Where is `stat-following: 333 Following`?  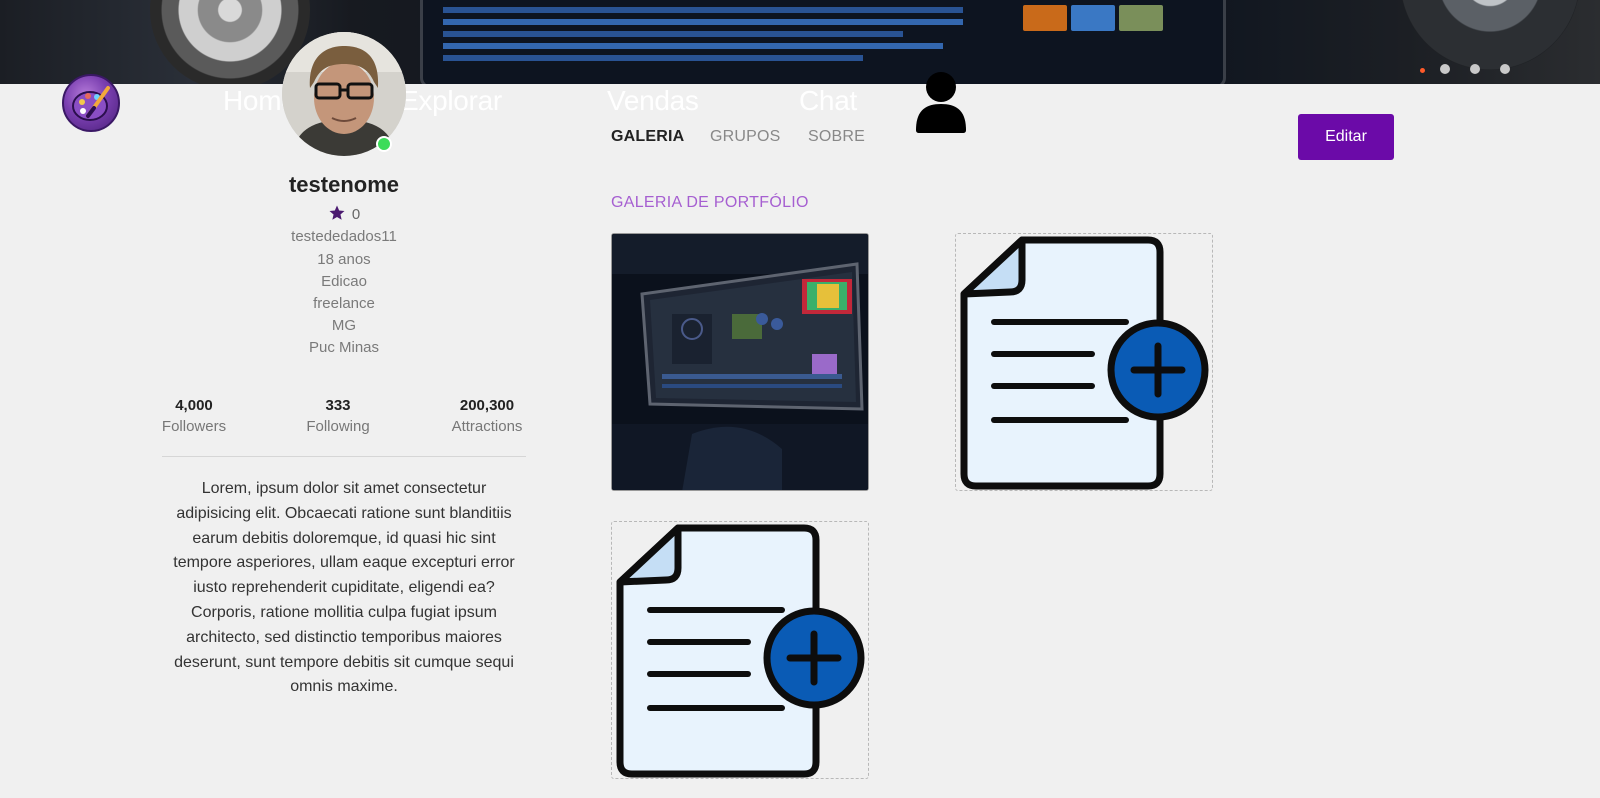 stat-following: 333 Following is located at coordinates (338, 417).